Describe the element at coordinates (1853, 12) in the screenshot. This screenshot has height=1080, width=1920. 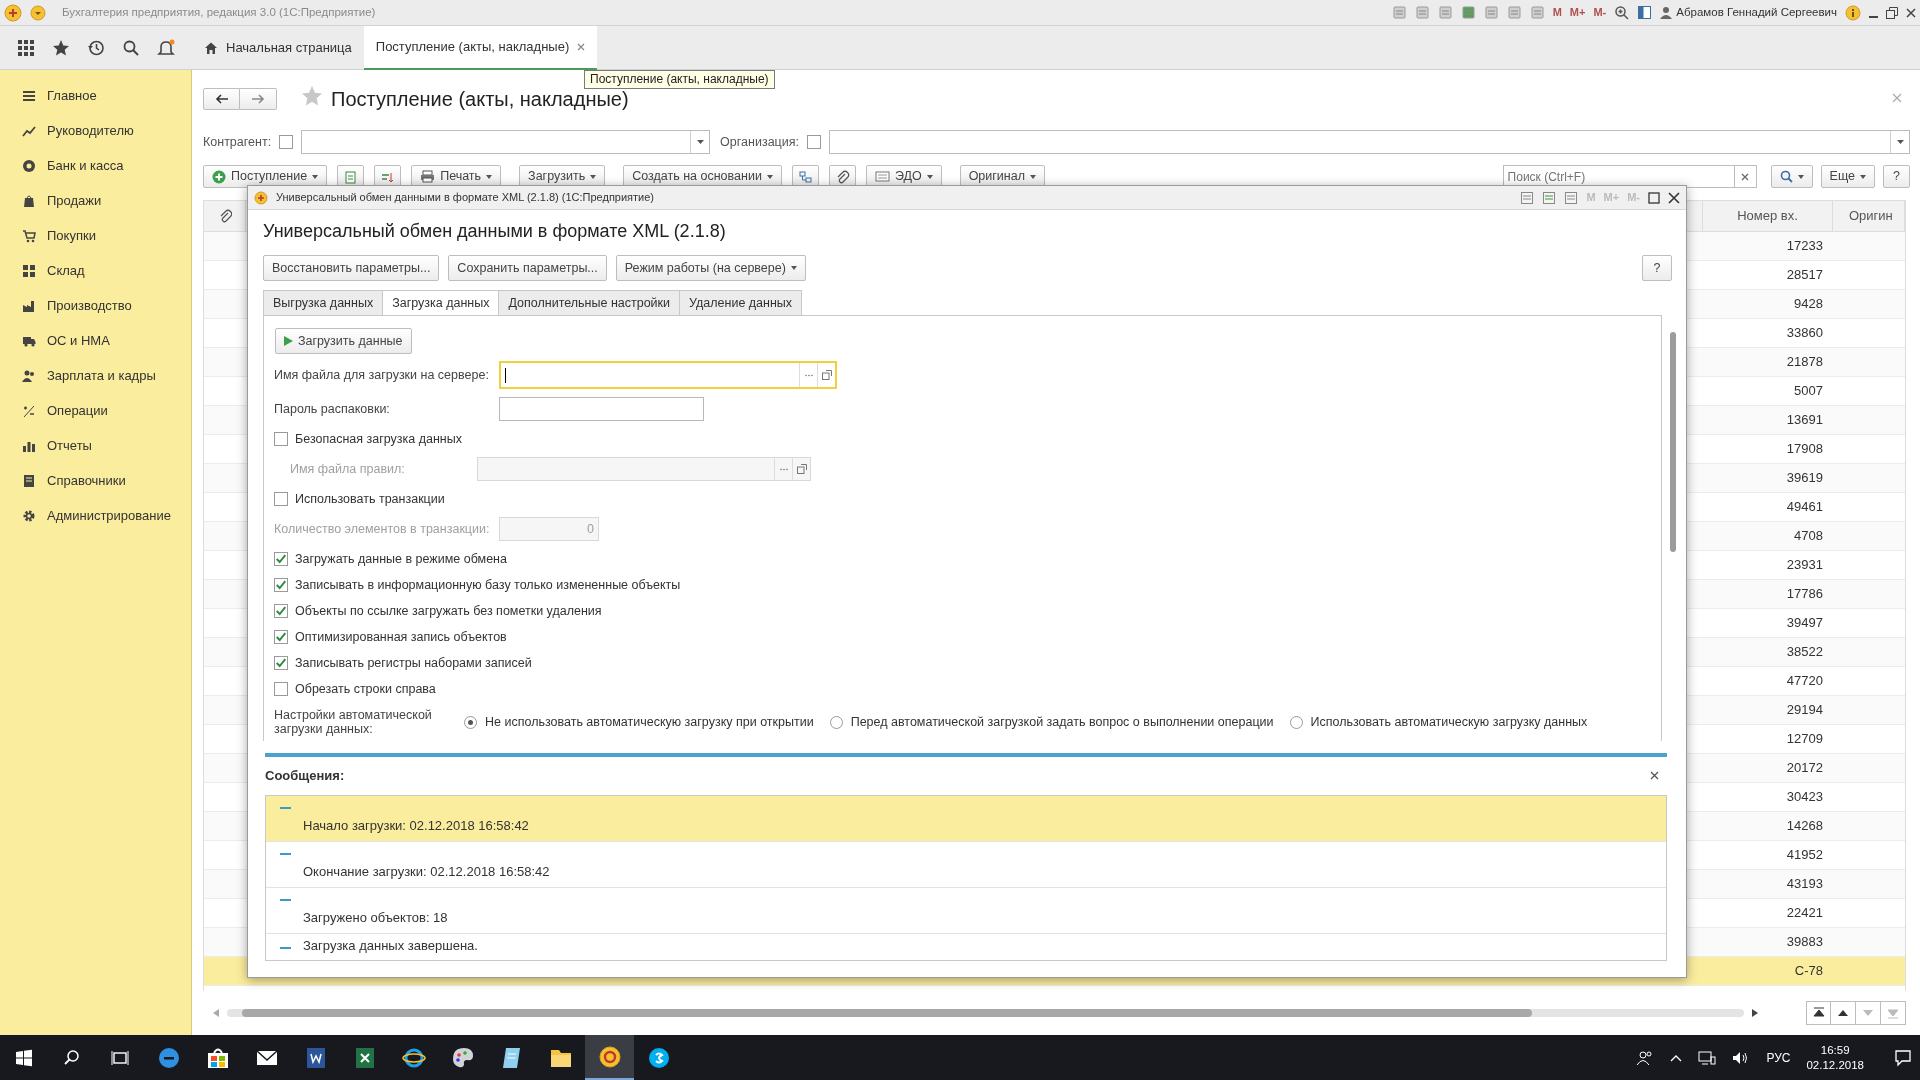
I see `info-button` at that location.